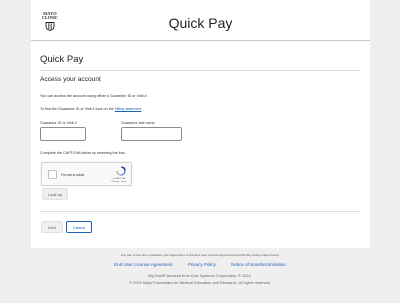 This screenshot has width=400, height=303. I want to click on recaptcha-brand: reCAPTCHA Privacy - Terms, so click(119, 180).